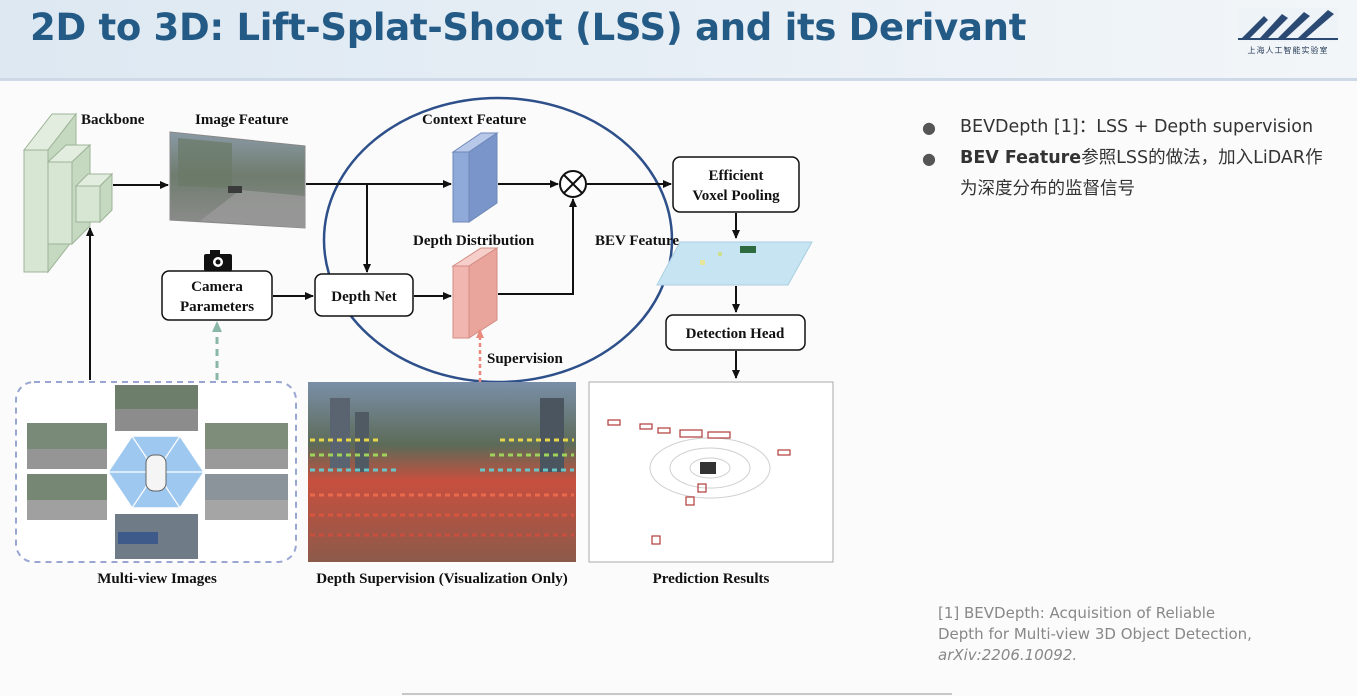  What do you see at coordinates (68, 193) in the screenshot?
I see `backbone-block` at bounding box center [68, 193].